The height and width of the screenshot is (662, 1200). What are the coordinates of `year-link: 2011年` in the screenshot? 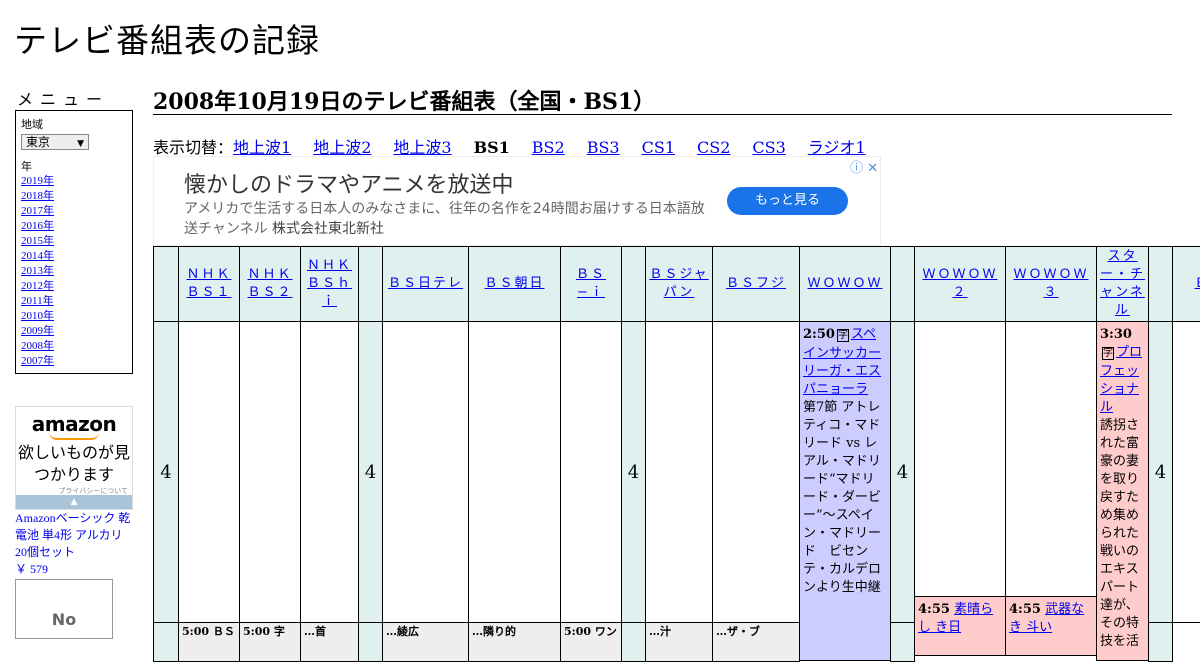 It's located at (74, 301).